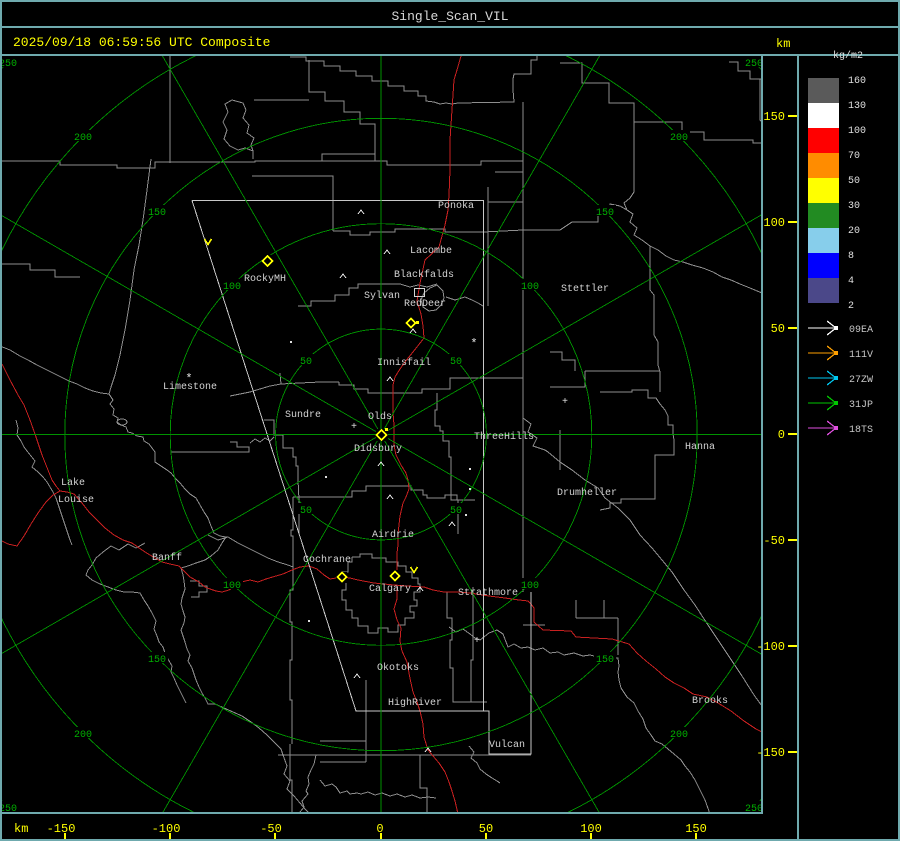  I want to click on svg-text: Banff, so click(167, 558).